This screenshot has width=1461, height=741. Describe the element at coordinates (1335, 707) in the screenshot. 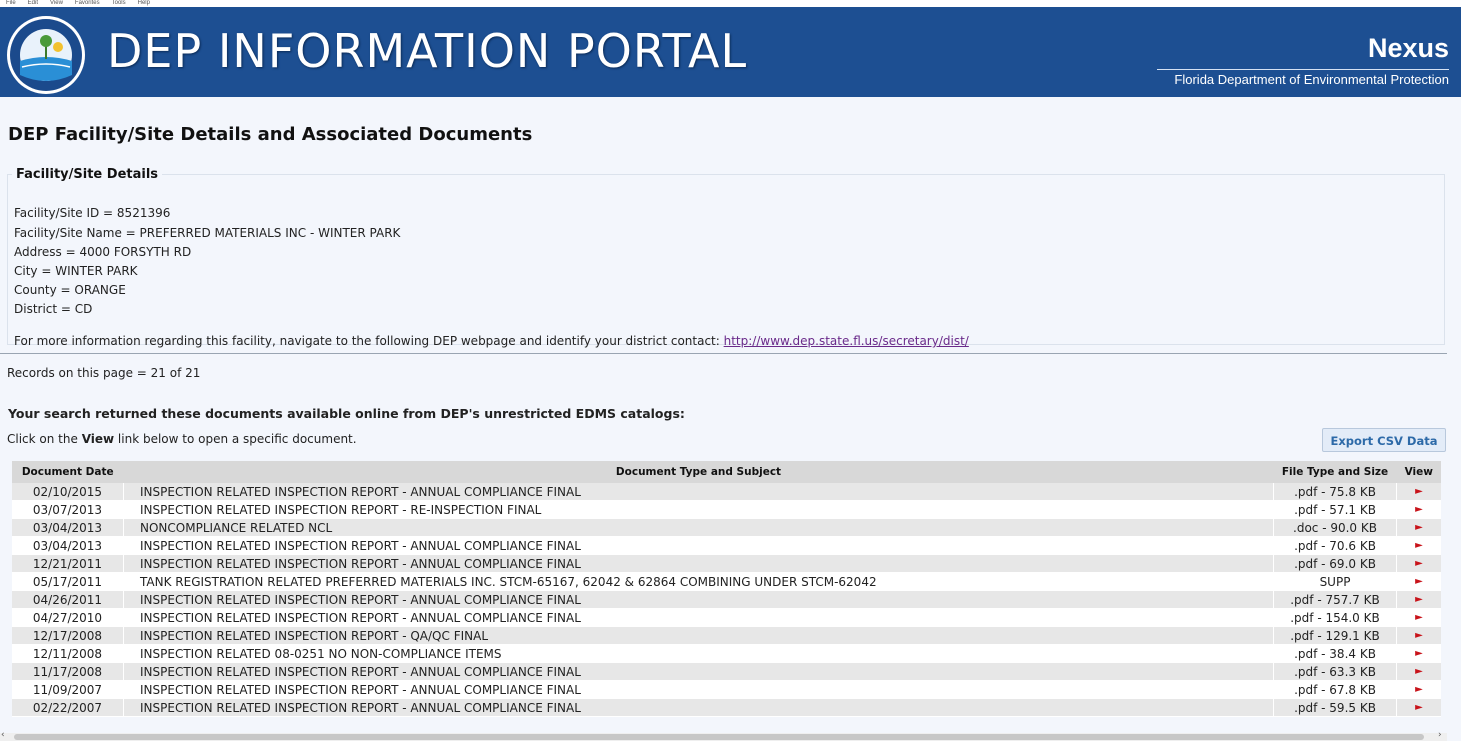

I see `document-file-size: .pdf - 59.5 KB` at that location.